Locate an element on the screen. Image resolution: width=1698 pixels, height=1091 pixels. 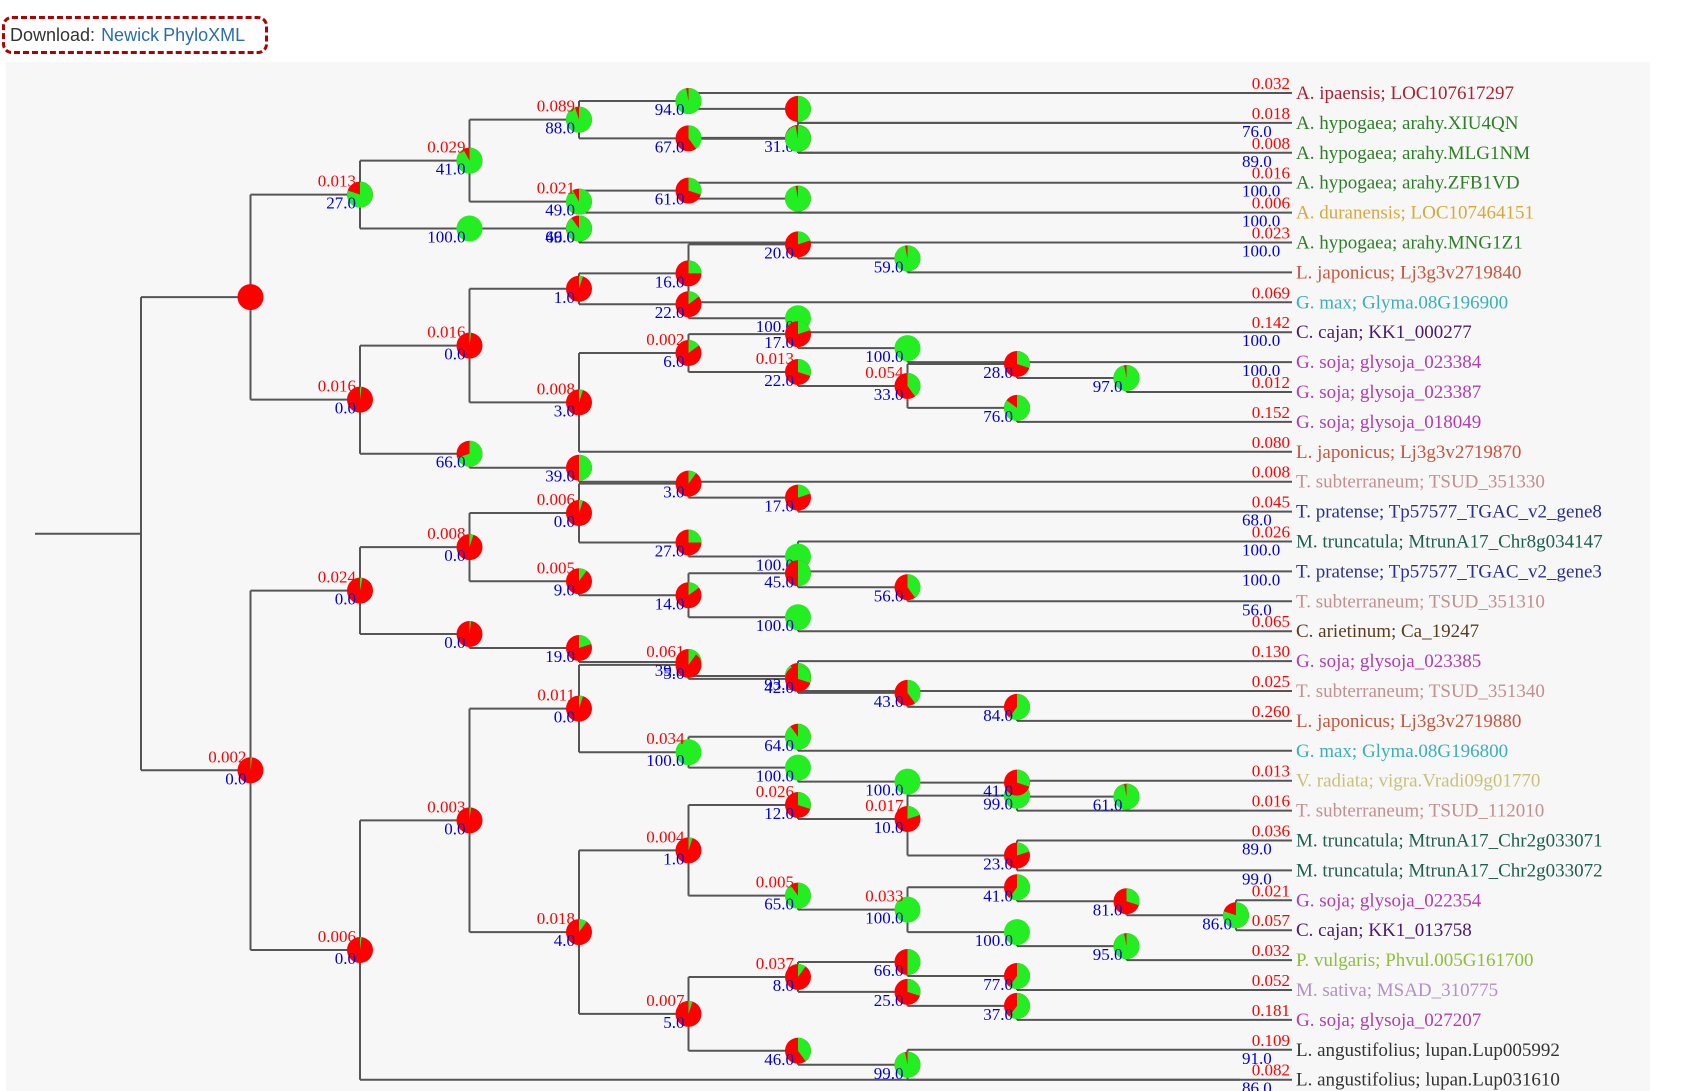
leaf-length-label: 0.013 is located at coordinates (1271, 771).